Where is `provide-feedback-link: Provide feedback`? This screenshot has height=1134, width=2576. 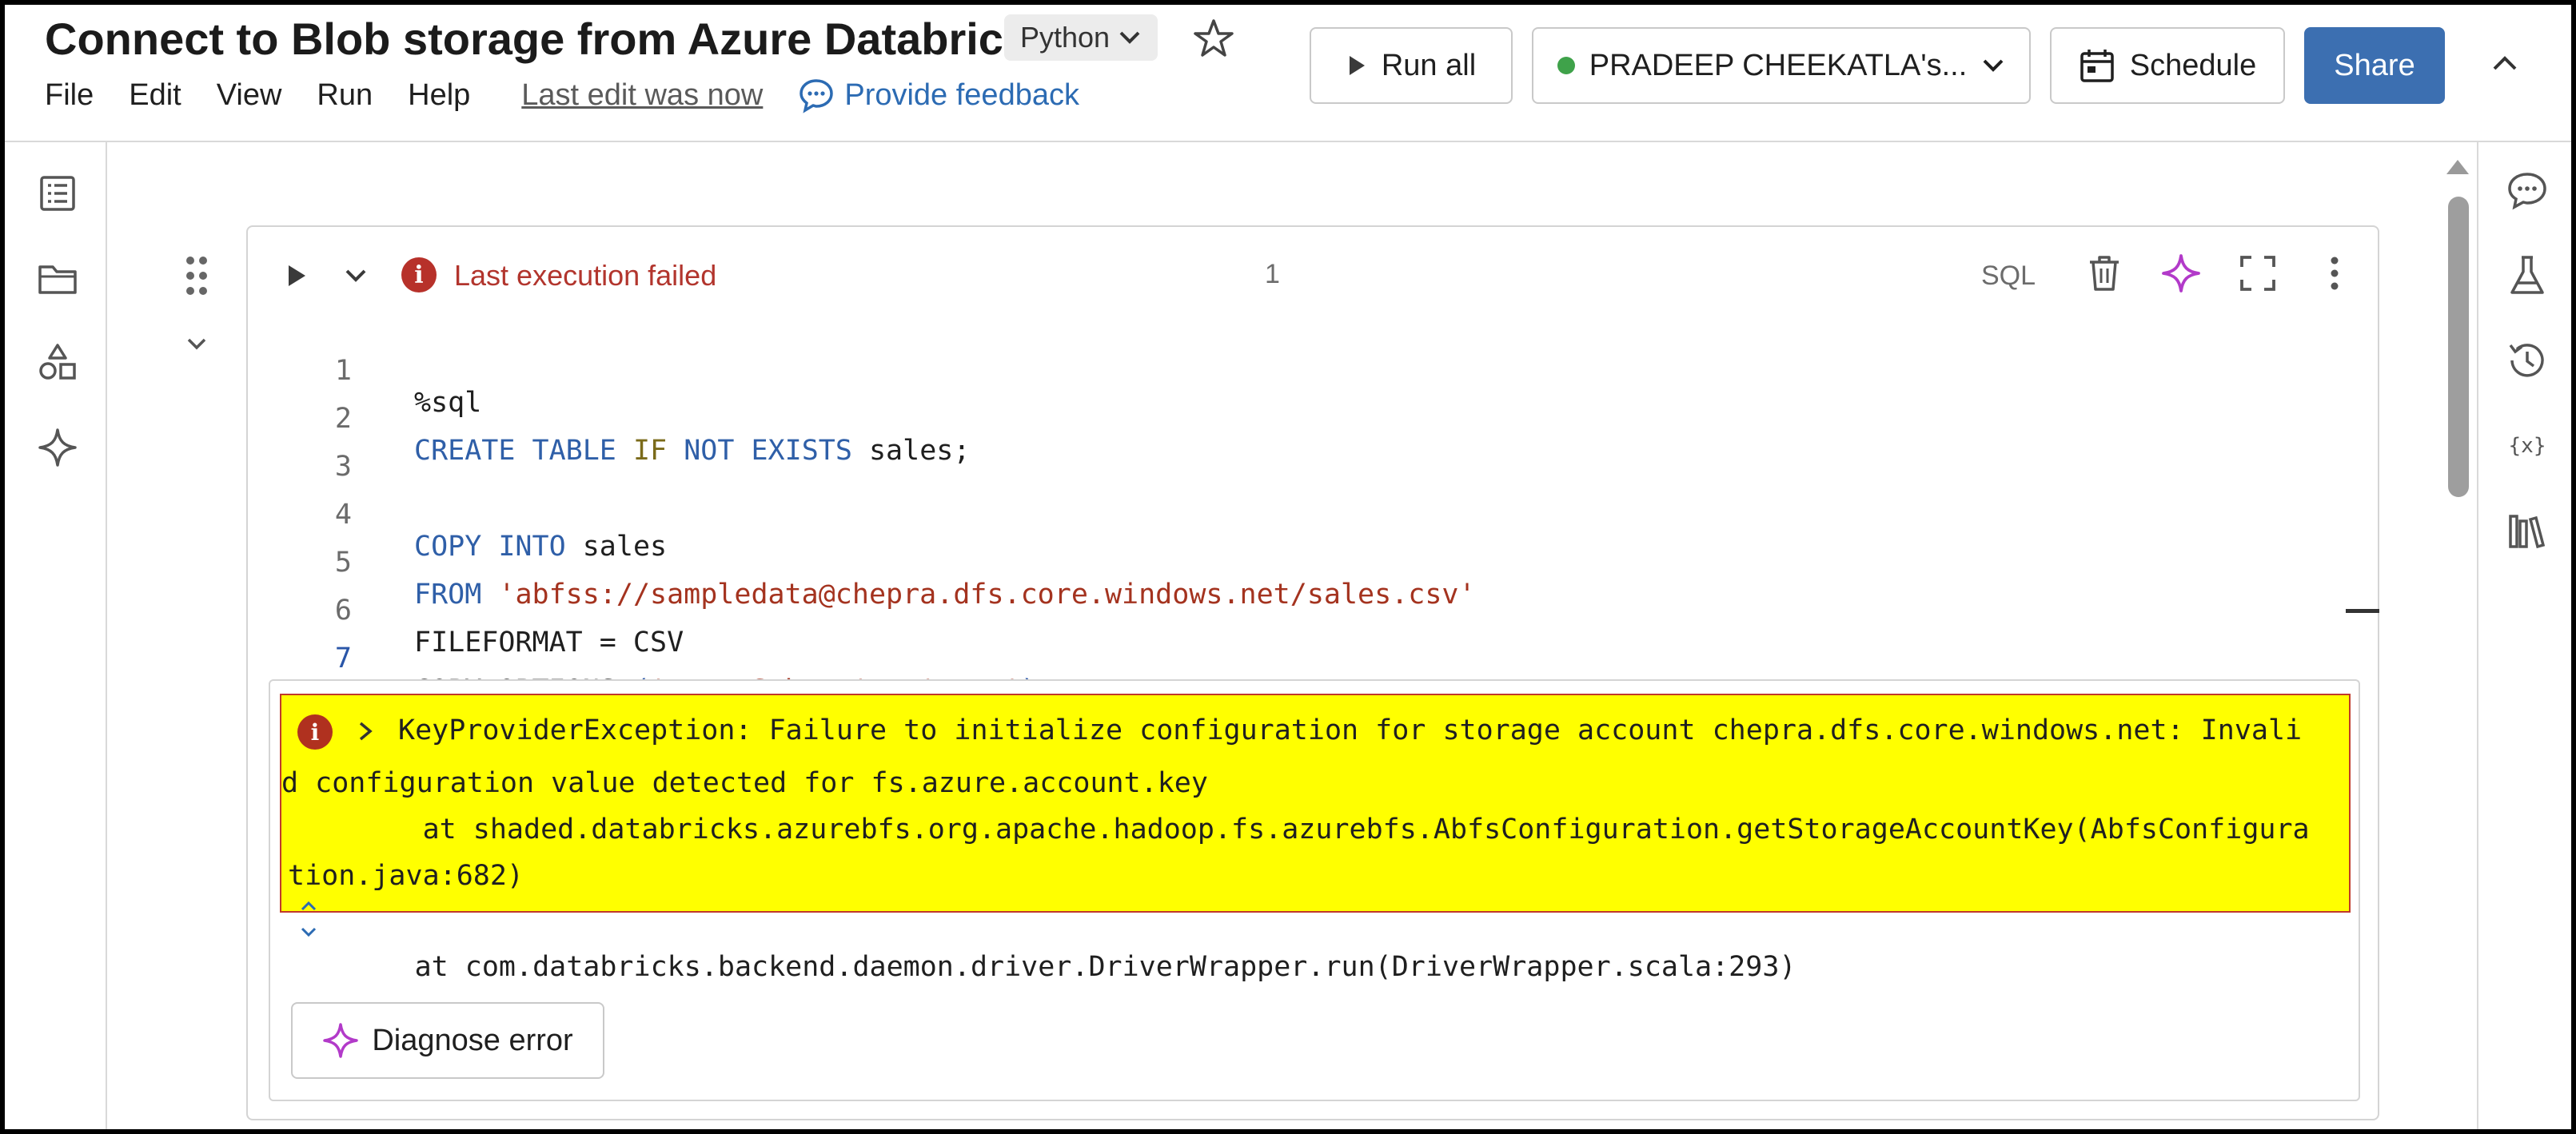 provide-feedback-link: Provide feedback is located at coordinates (938, 95).